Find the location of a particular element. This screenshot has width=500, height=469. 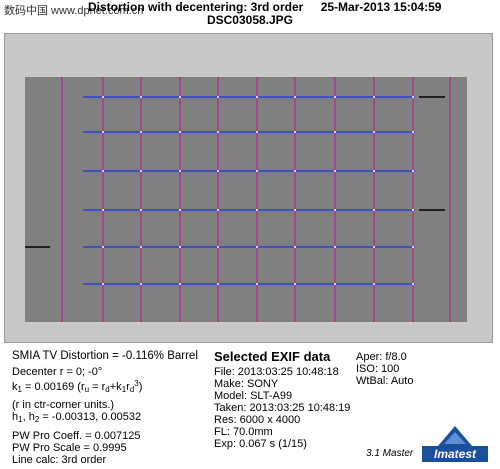

h-sep: , h is located at coordinates (28, 417).